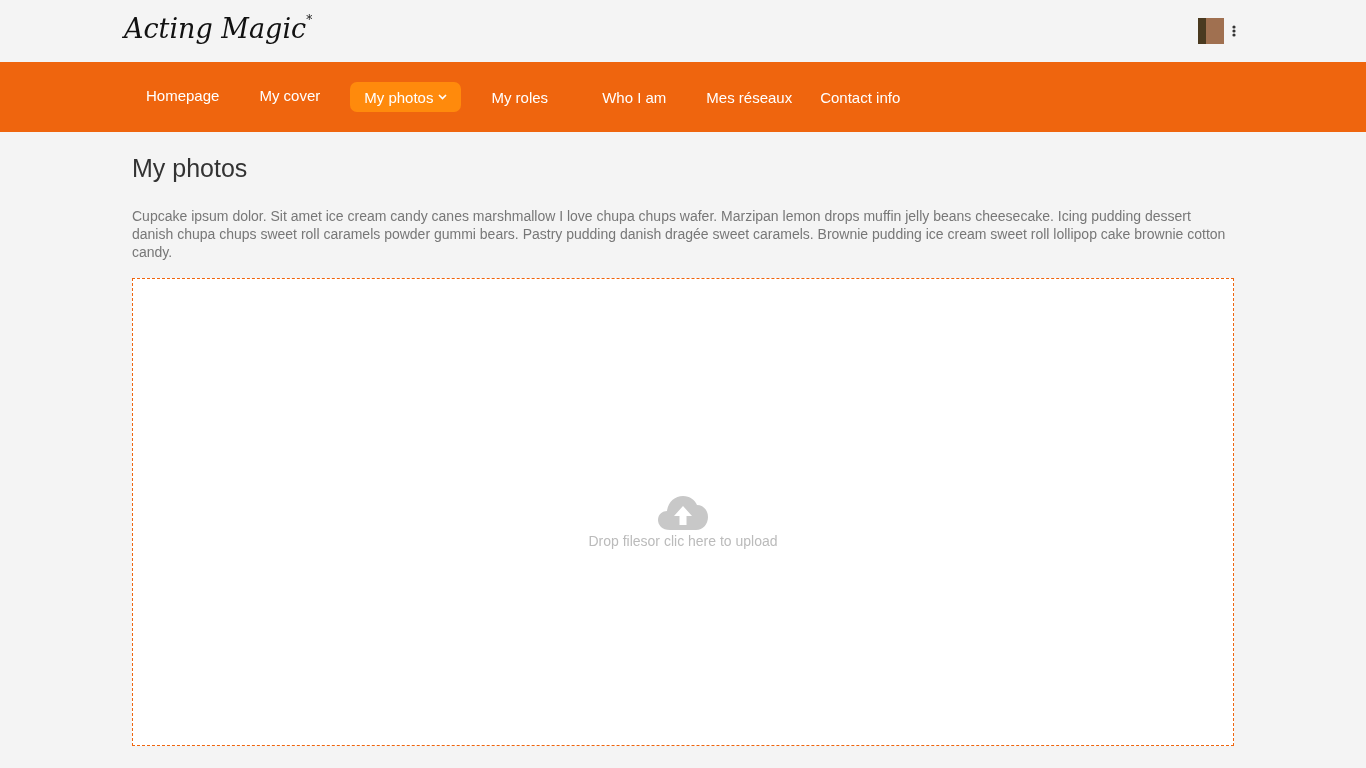 This screenshot has width=1366, height=768. Describe the element at coordinates (1211, 31) in the screenshot. I see `avatar-photo-placeholder` at that location.